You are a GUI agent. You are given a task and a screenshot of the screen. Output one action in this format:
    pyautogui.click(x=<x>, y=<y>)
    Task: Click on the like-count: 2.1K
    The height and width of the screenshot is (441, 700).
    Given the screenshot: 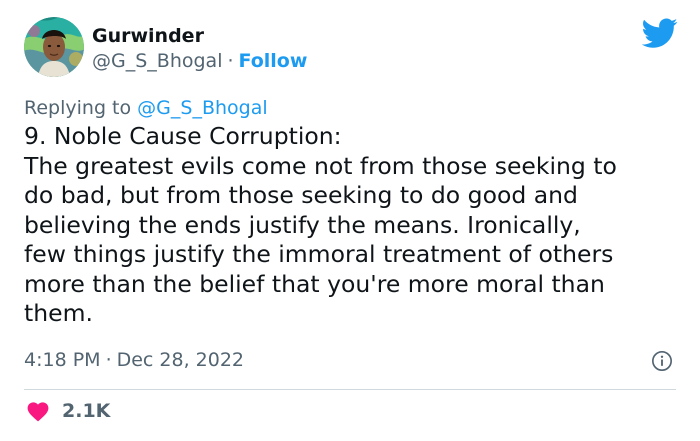 What is the action you would take?
    pyautogui.click(x=86, y=411)
    